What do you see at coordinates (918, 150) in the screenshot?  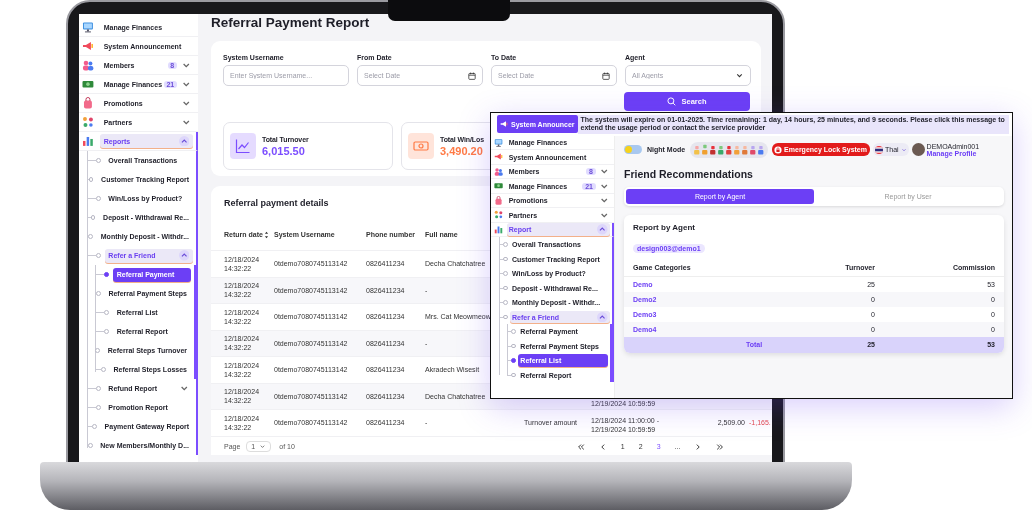 I see `avatar` at bounding box center [918, 150].